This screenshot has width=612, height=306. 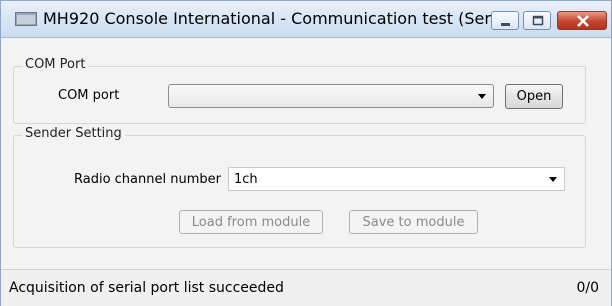 What do you see at coordinates (331, 96) in the screenshot?
I see `com-port-dropdown` at bounding box center [331, 96].